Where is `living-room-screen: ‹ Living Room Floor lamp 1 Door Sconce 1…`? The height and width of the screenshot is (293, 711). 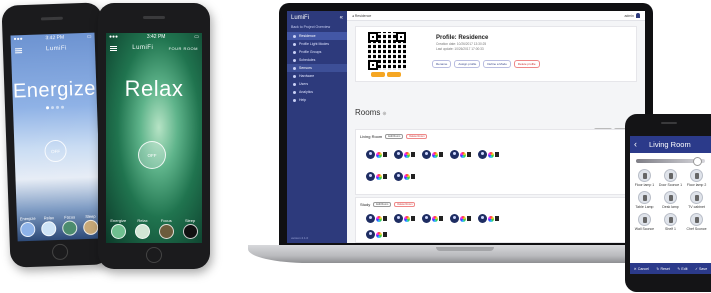 living-room-screen: ‹ Living Room Floor lamp 1 Door Sconce 1… is located at coordinates (670, 205).